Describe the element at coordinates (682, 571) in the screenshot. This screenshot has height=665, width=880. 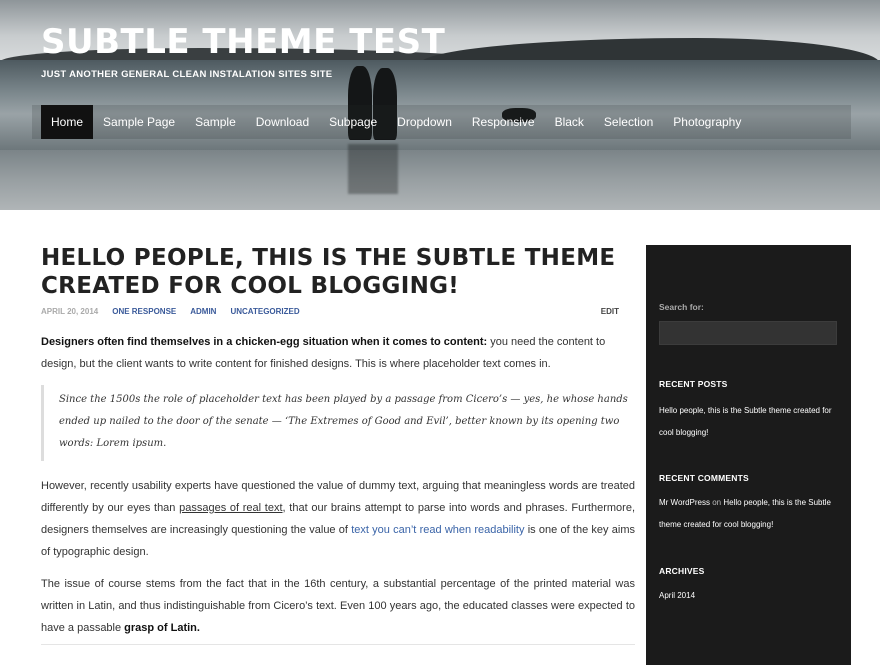
I see `archives-heading: ARCHIVES` at that location.